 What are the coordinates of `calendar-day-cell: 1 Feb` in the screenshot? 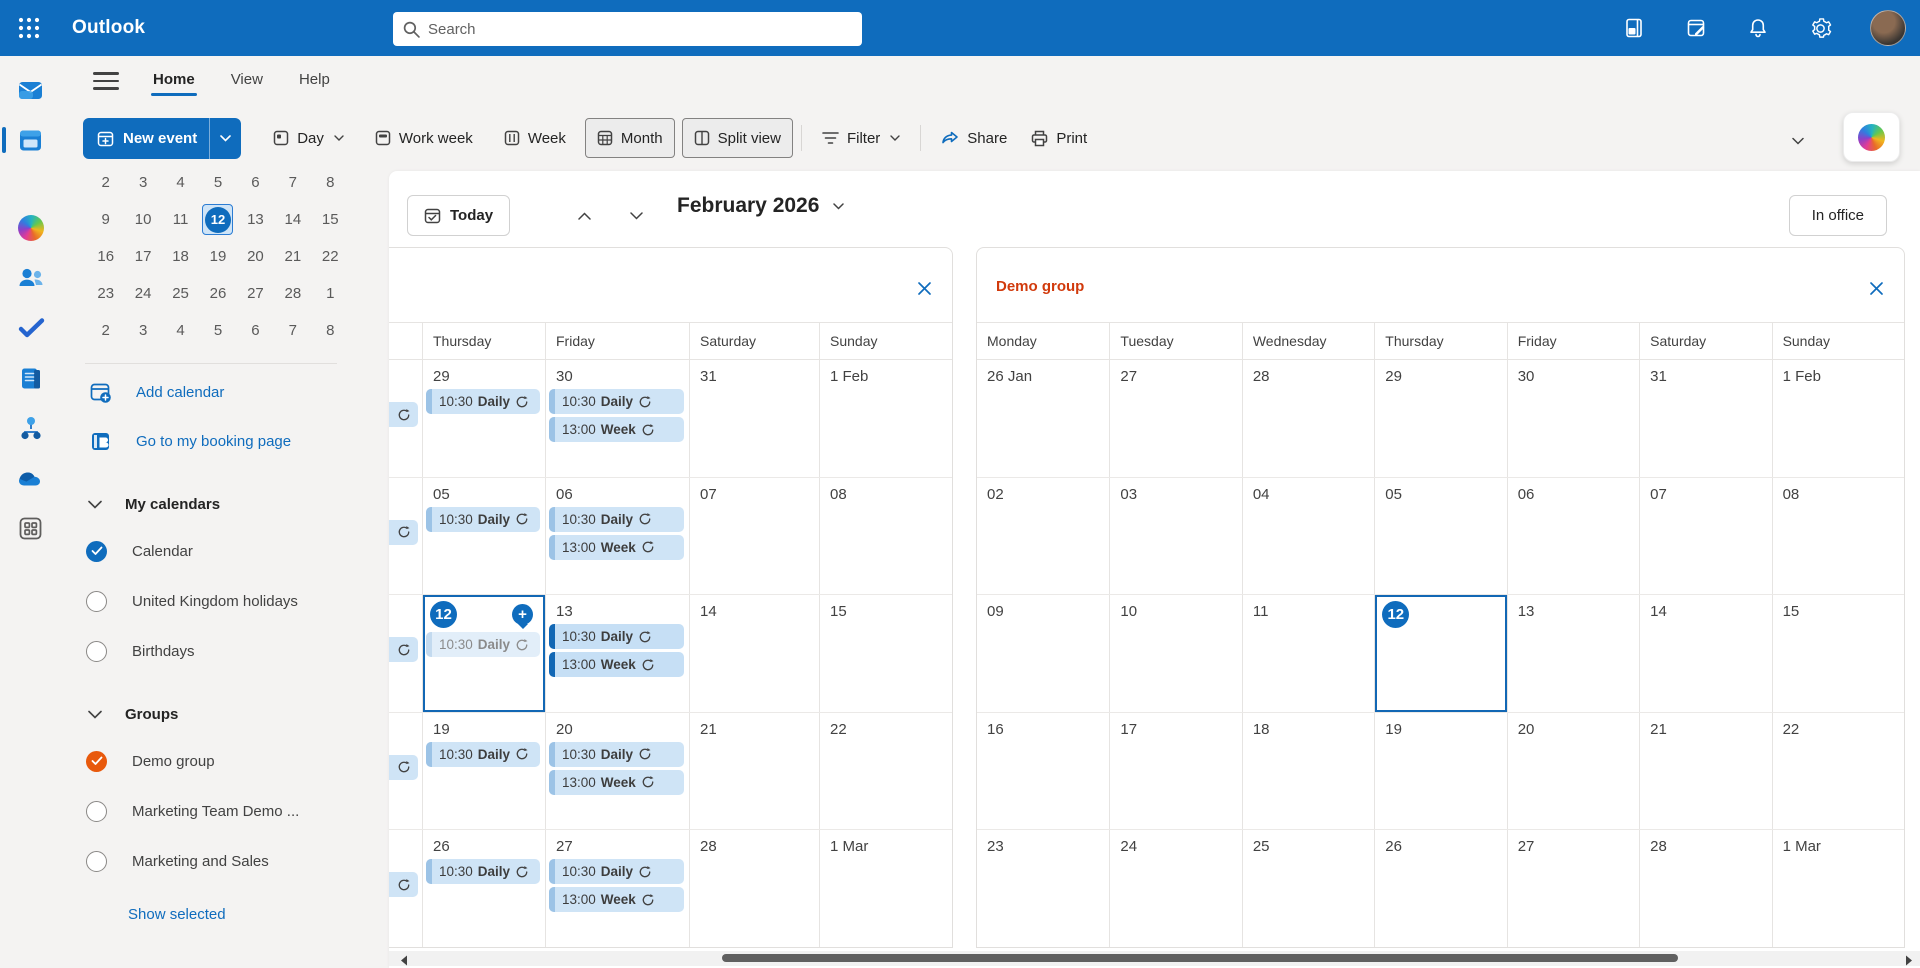 It's located at (1837, 418).